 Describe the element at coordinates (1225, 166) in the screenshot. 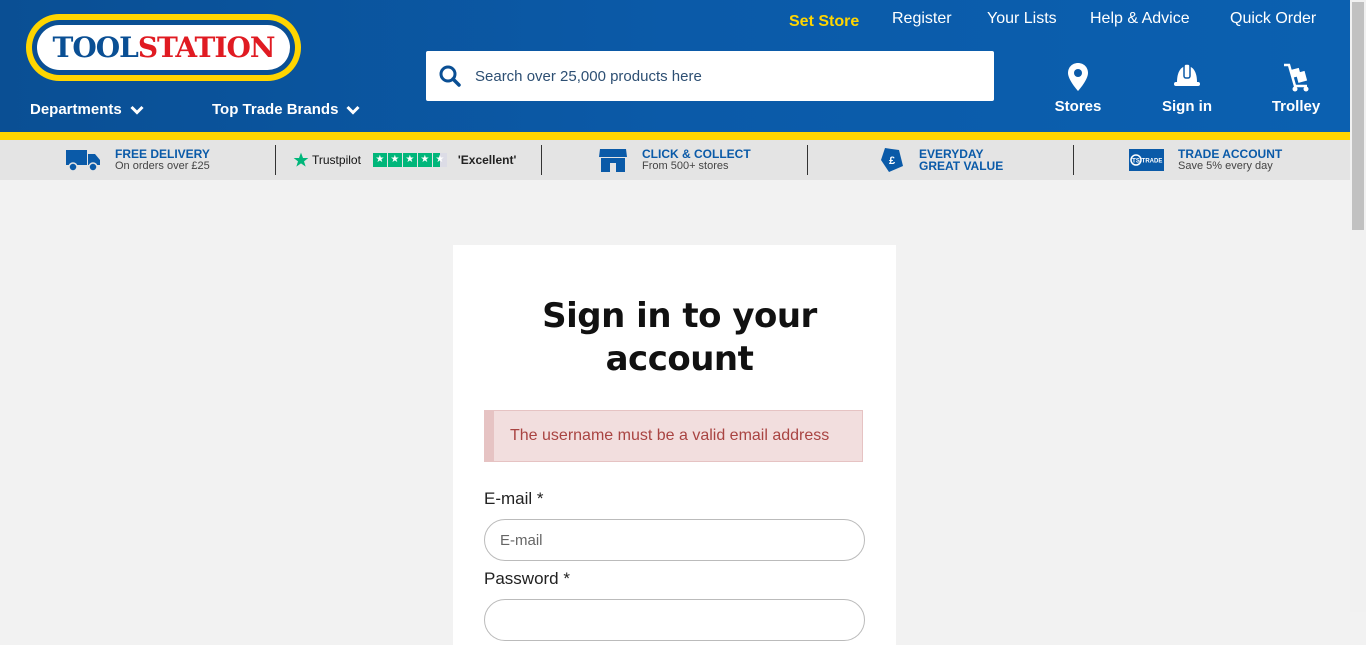

I see `usp-trade-account-sub: Save 5% every day` at that location.